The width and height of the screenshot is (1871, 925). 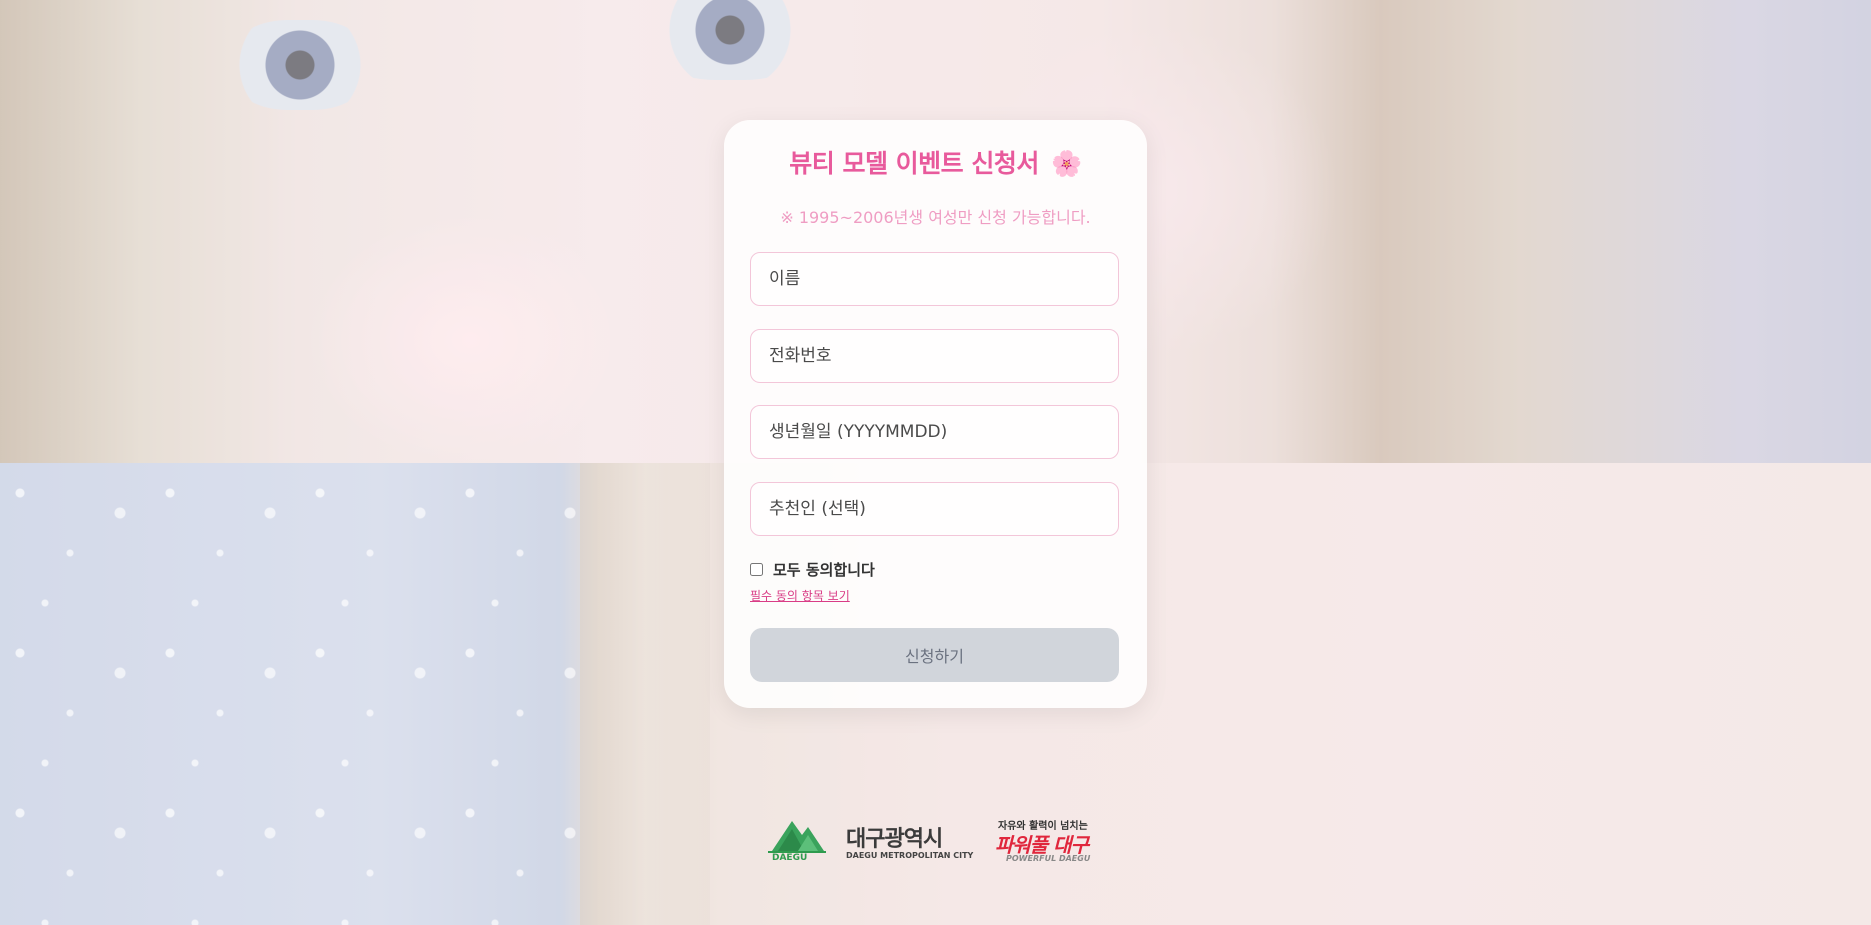 What do you see at coordinates (824, 569) in the screenshot?
I see `agree-all-label: 모두 동의합니다` at bounding box center [824, 569].